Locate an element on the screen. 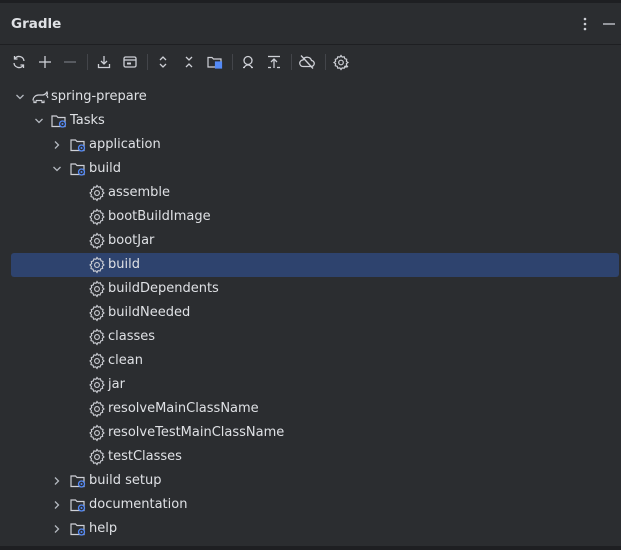 Image resolution: width=621 pixels, height=550 pixels. task-label: resolveTestMainClassName is located at coordinates (196, 432).